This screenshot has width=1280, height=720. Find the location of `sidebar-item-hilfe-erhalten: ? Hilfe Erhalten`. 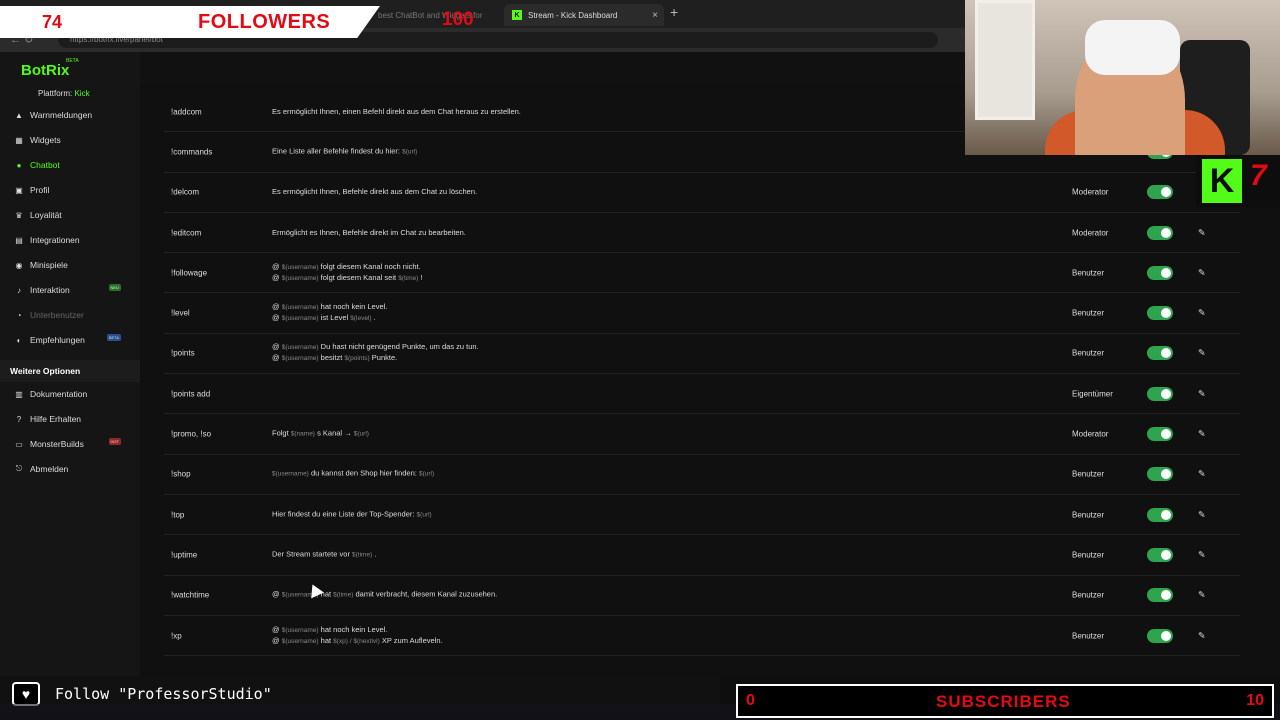

sidebar-item-hilfe-erhalten: ? Hilfe Erhalten is located at coordinates (71, 419).